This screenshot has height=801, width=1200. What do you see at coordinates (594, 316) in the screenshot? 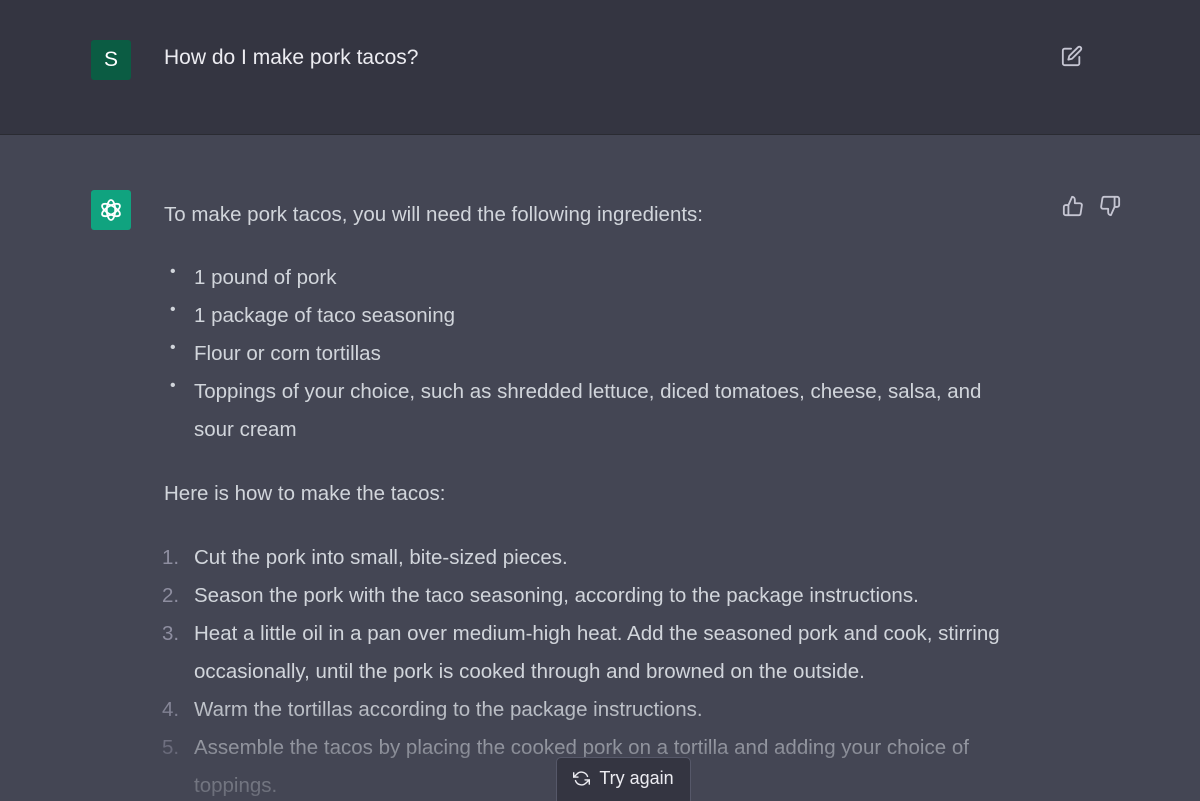
I see `list-item: • 1 package of taco seasoning` at bounding box center [594, 316].